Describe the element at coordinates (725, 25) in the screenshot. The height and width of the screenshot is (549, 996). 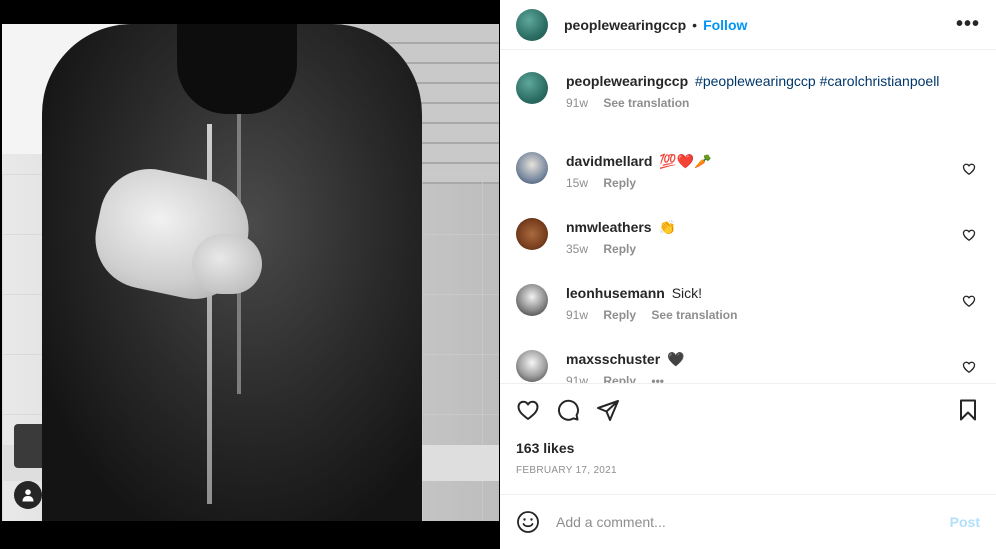
I see `follow-button: Follow` at that location.